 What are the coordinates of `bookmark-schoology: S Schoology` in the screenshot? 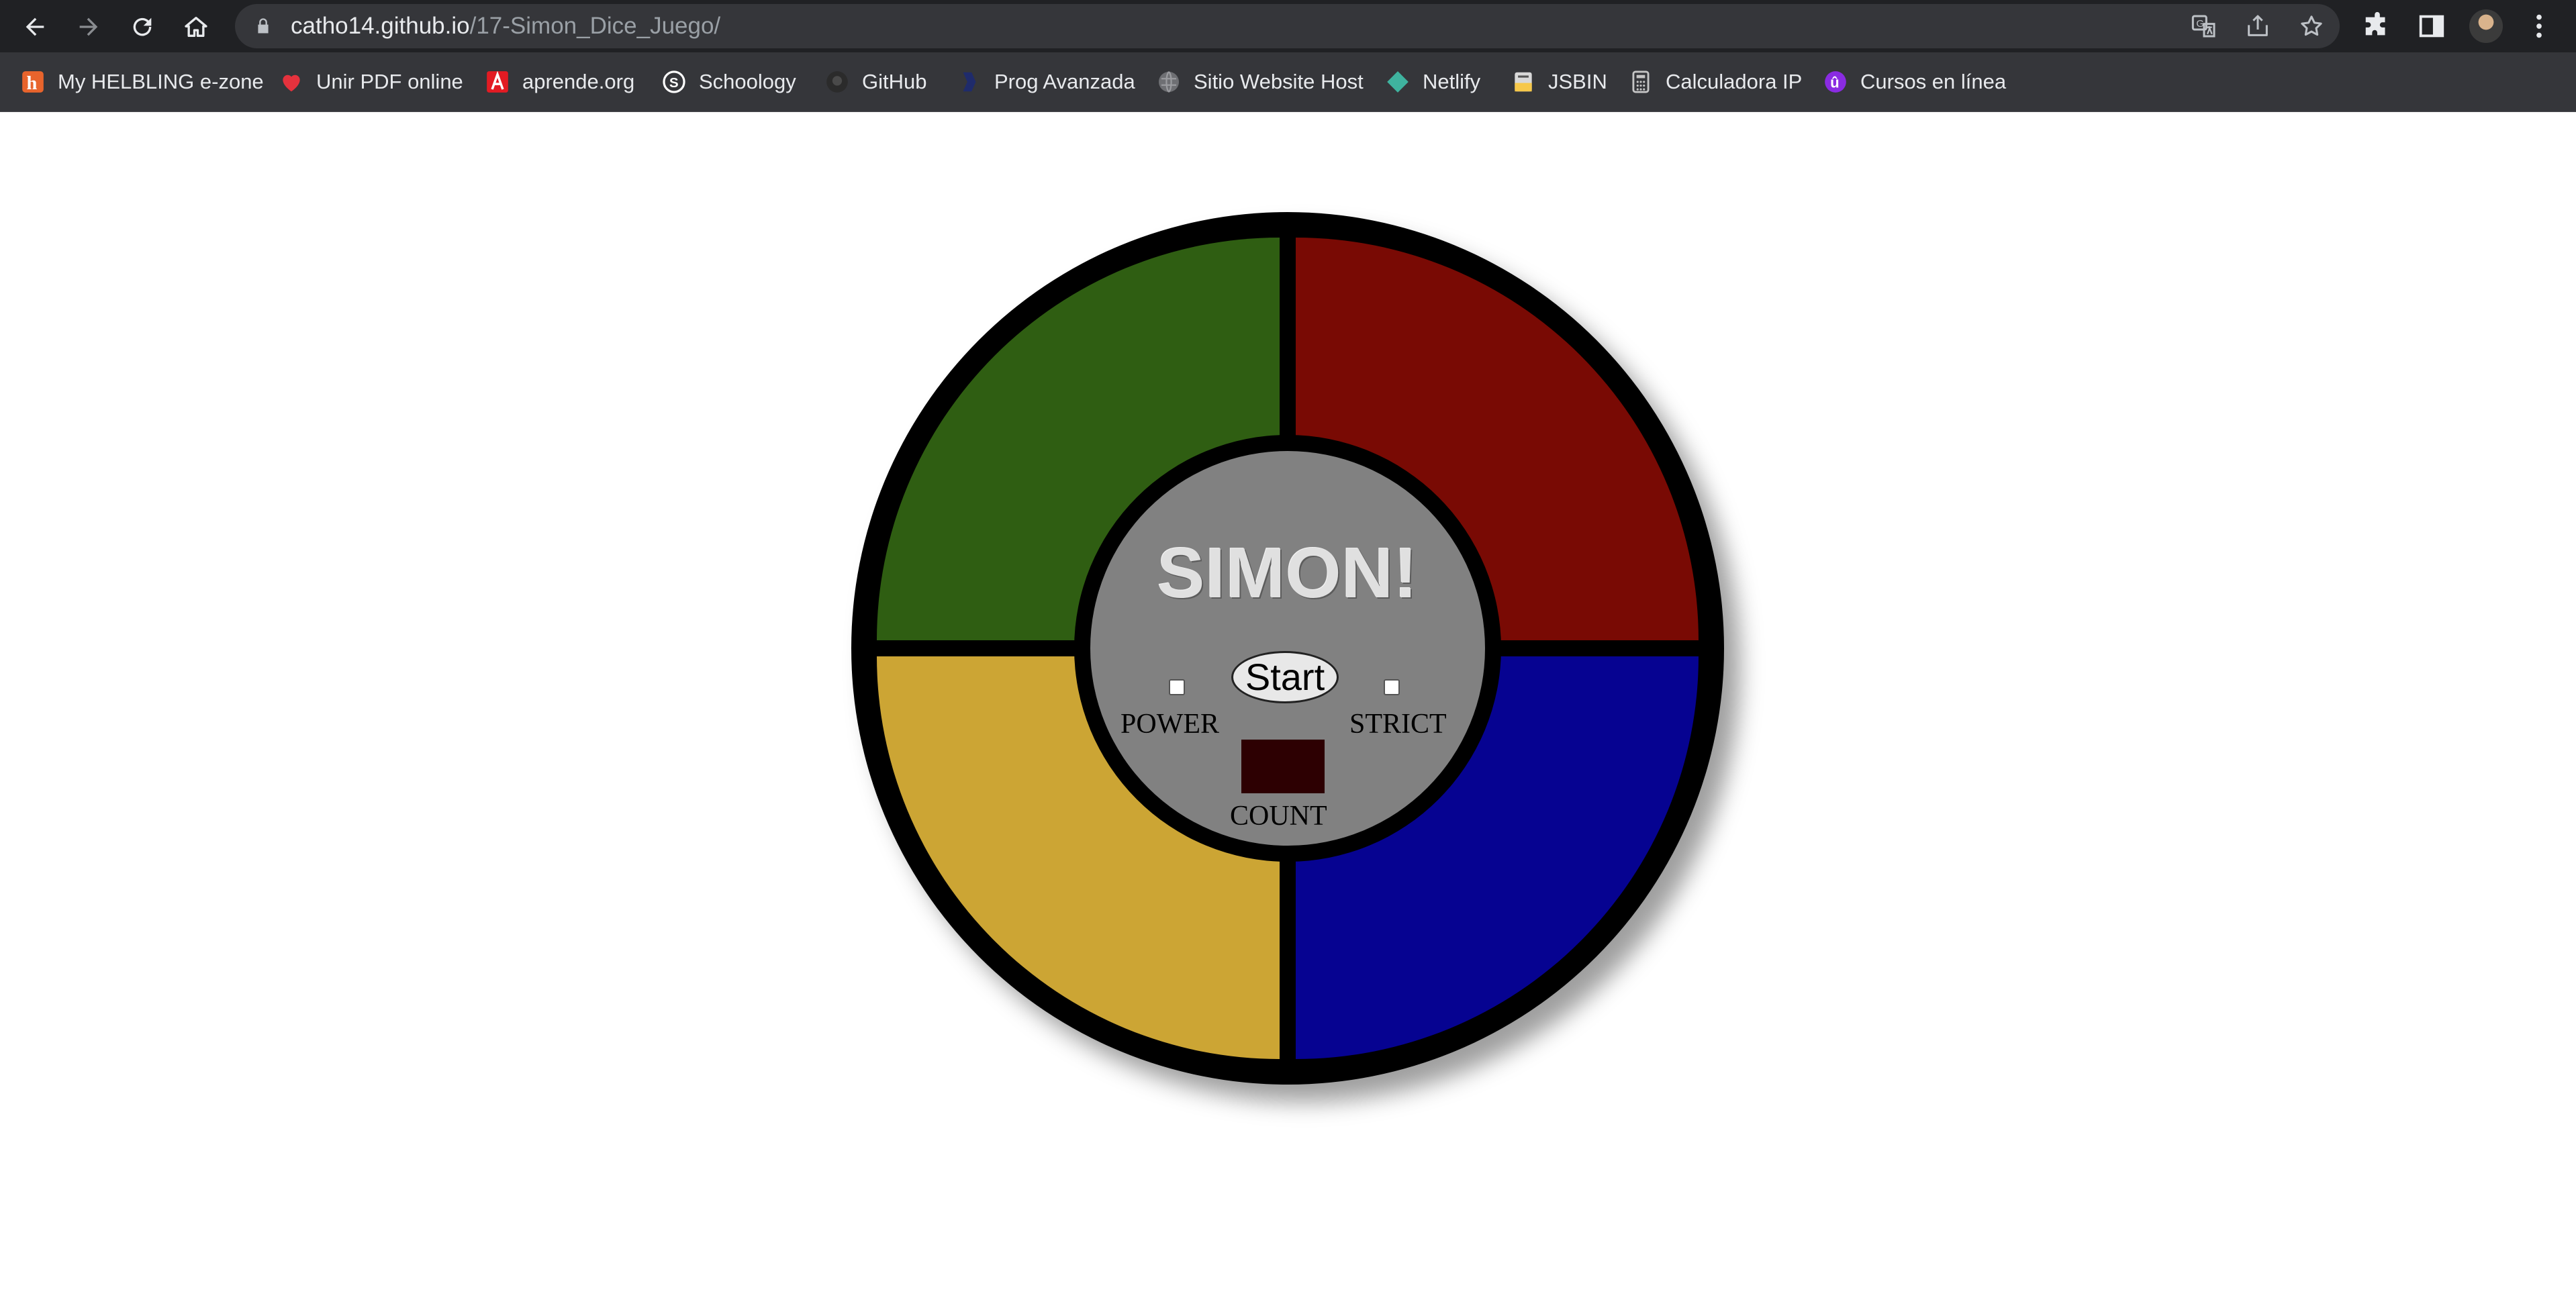 It's located at (728, 81).